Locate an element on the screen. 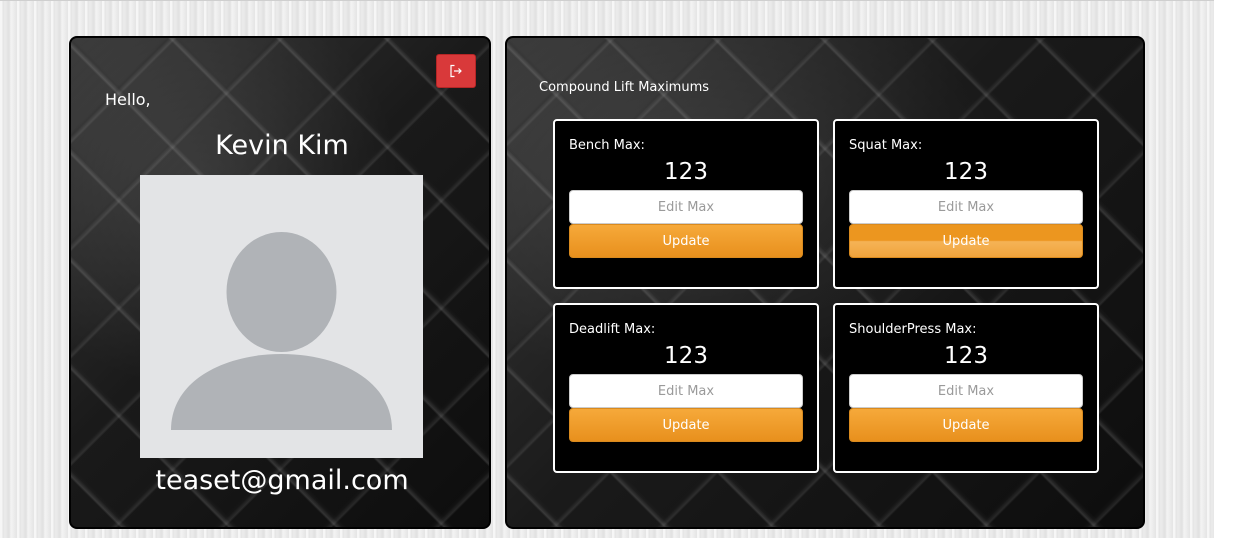  avatar is located at coordinates (281, 316).